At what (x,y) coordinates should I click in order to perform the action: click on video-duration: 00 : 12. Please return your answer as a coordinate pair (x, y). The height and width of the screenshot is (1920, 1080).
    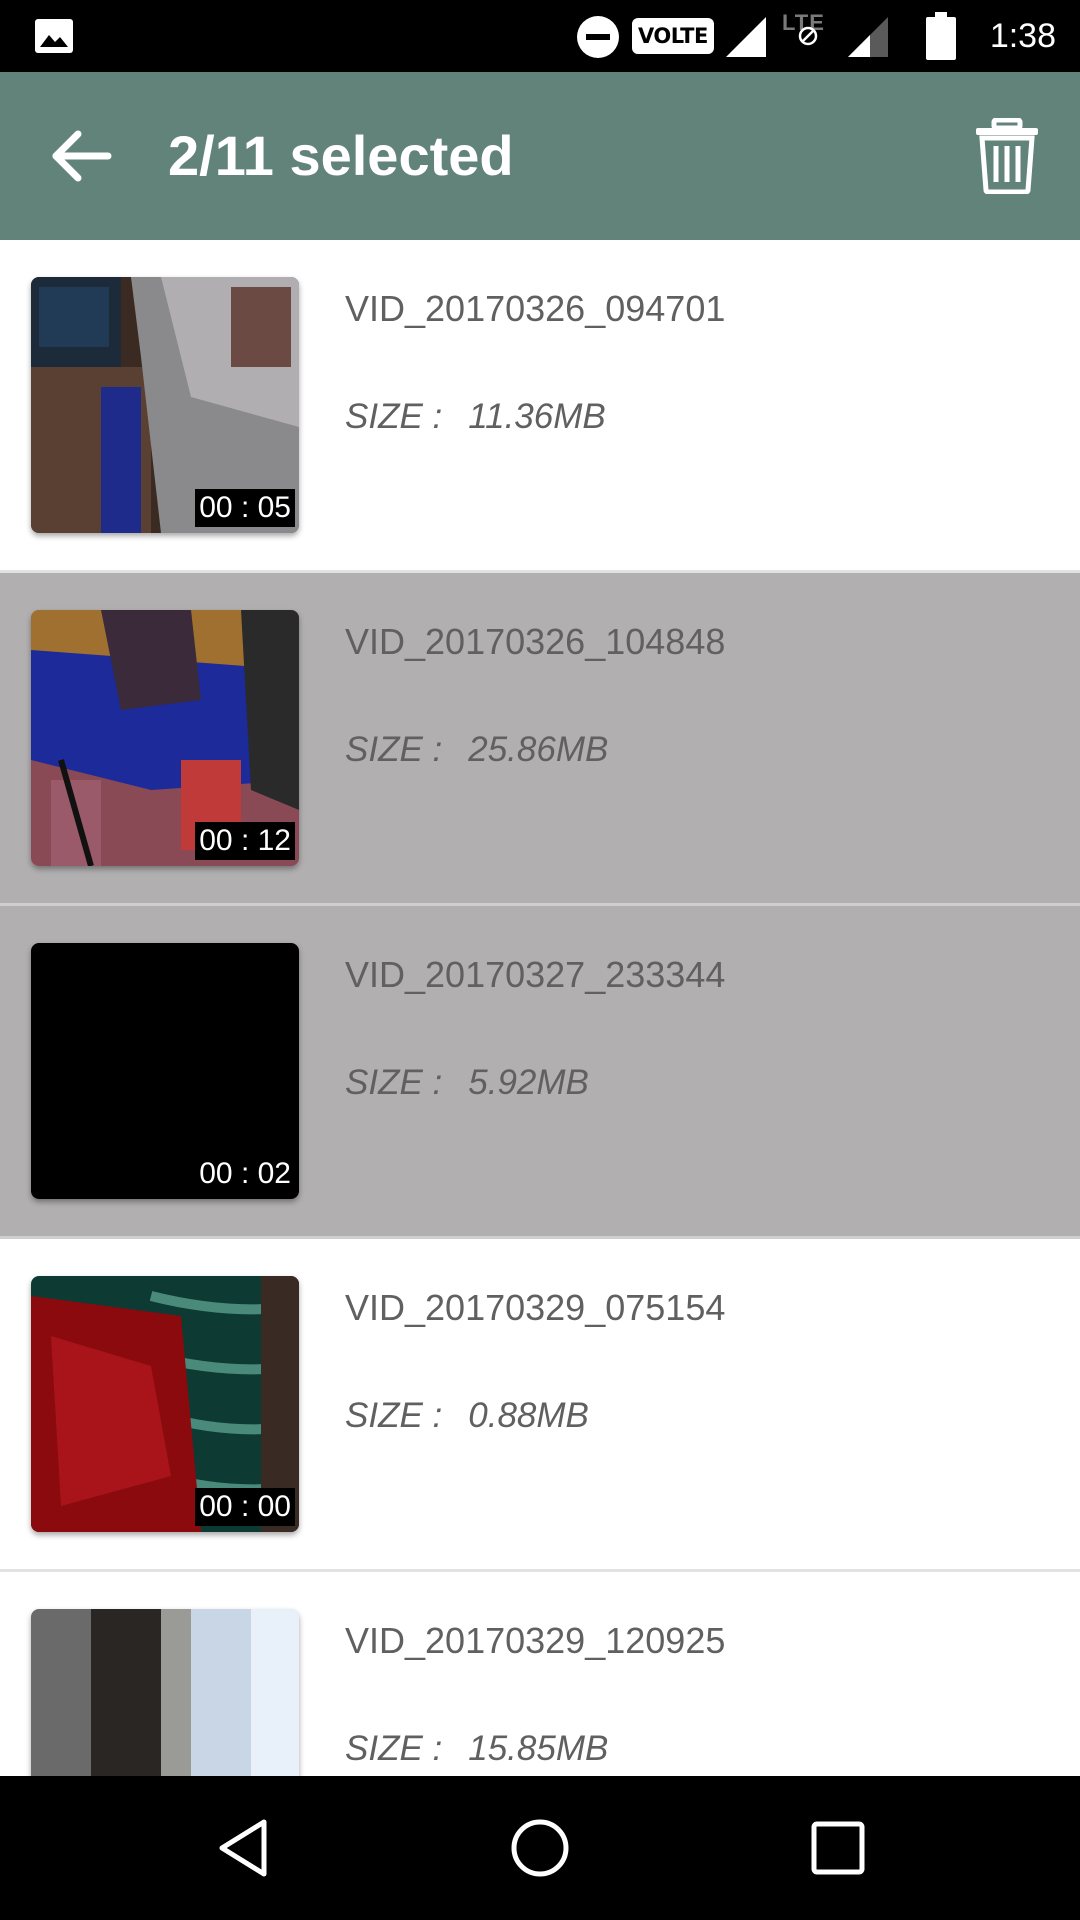
    Looking at the image, I should click on (245, 841).